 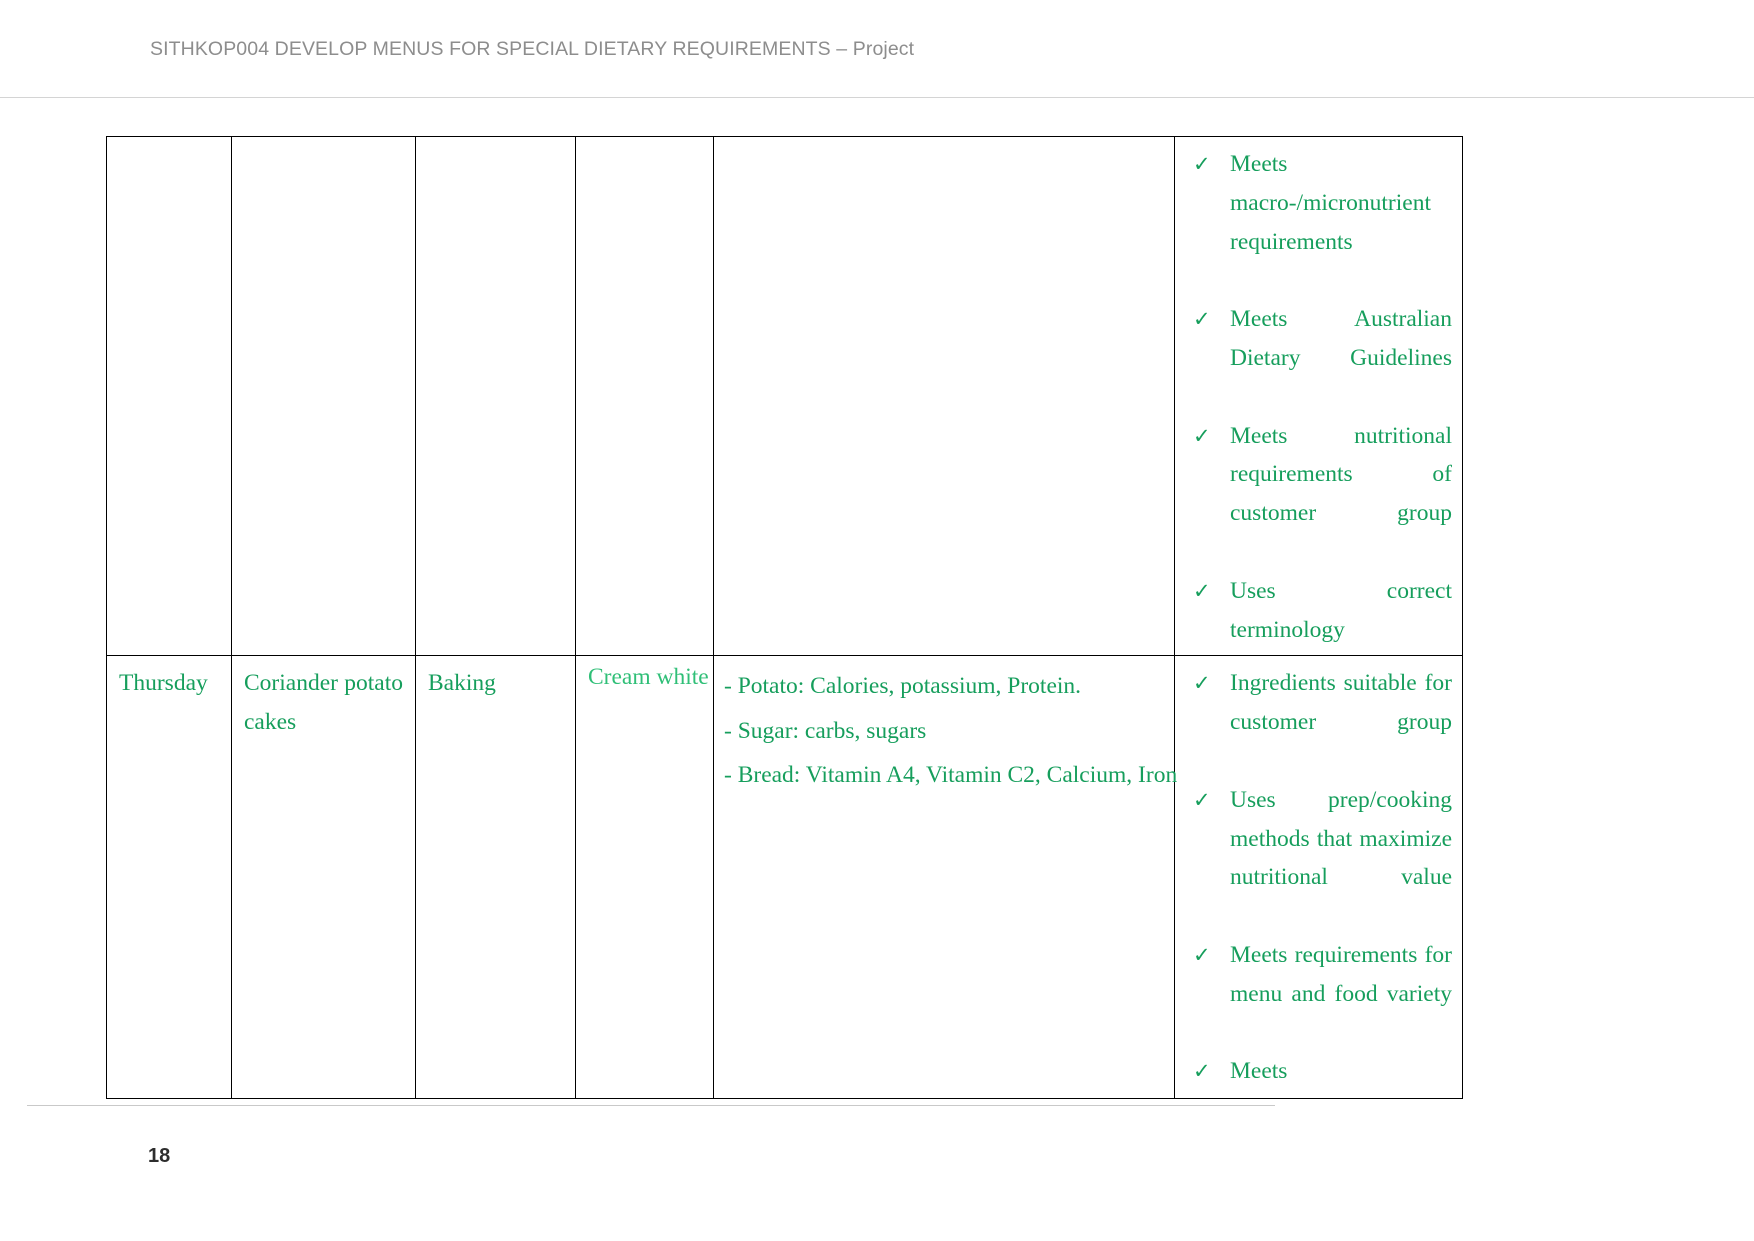 I want to click on checklist-item: ✓ Meets Australian Dietary Guidelines, so click(x=1319, y=358).